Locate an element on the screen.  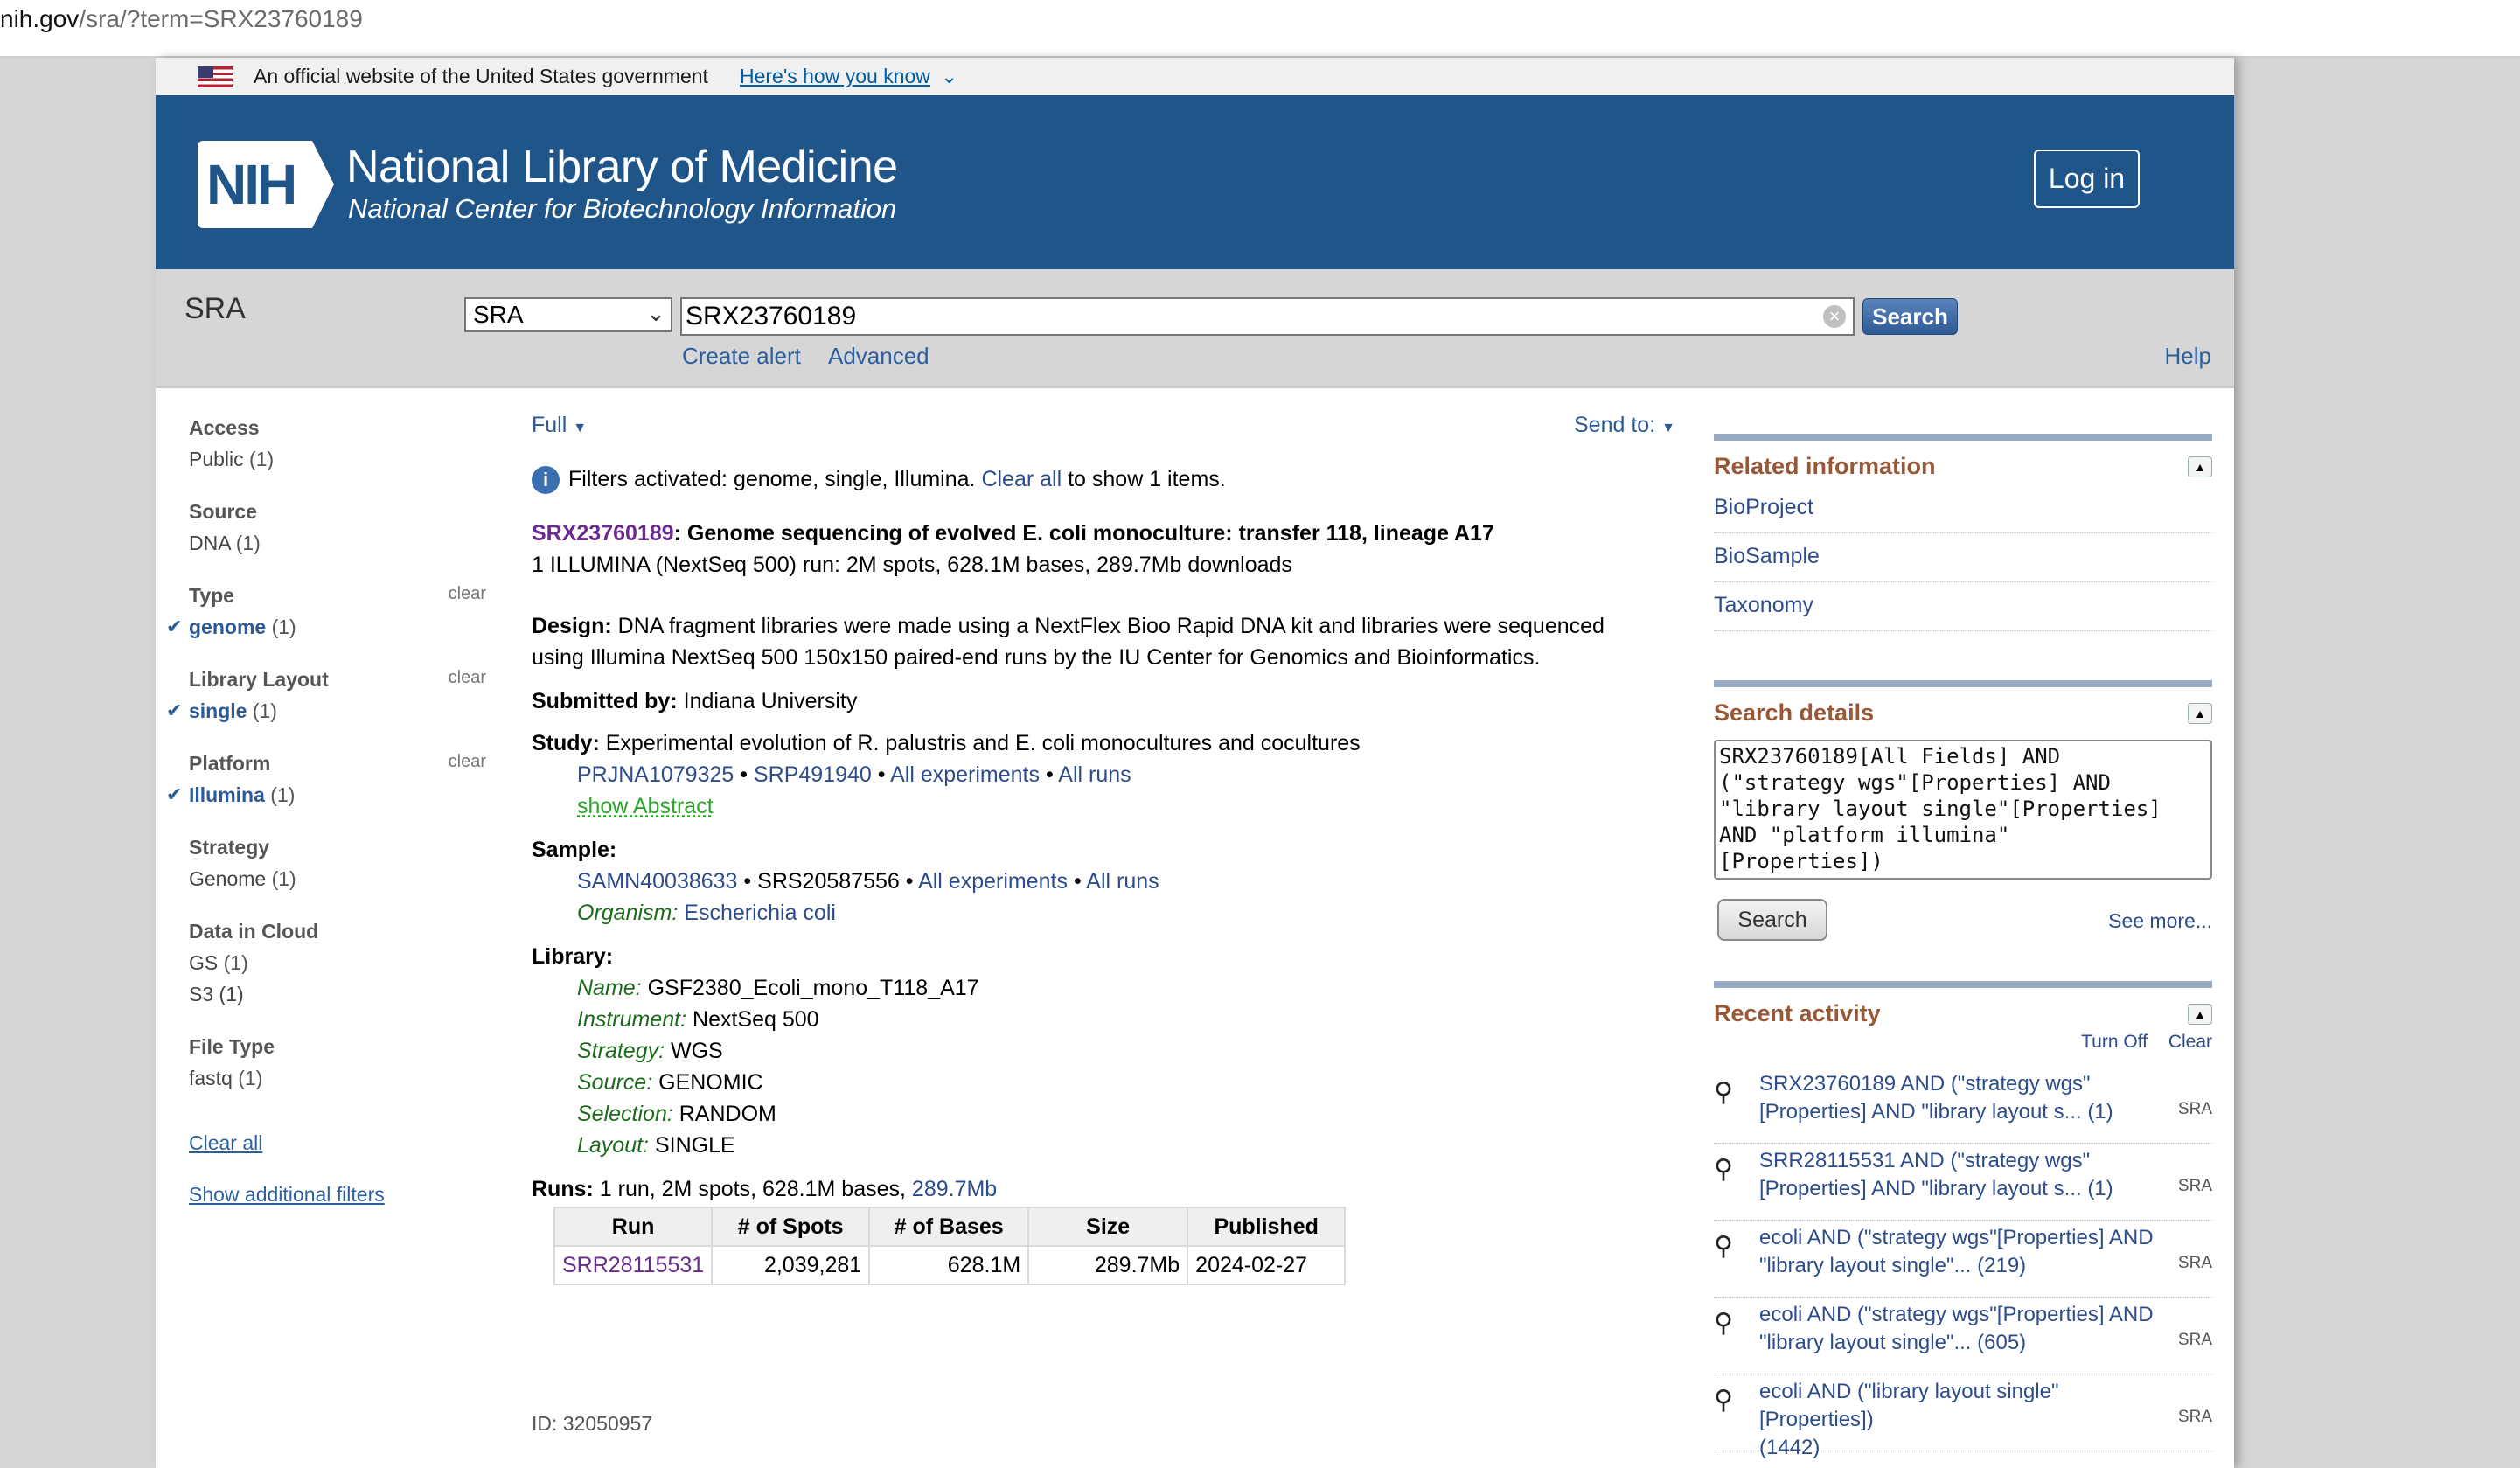
field-value: RANDOM is located at coordinates (727, 1114).